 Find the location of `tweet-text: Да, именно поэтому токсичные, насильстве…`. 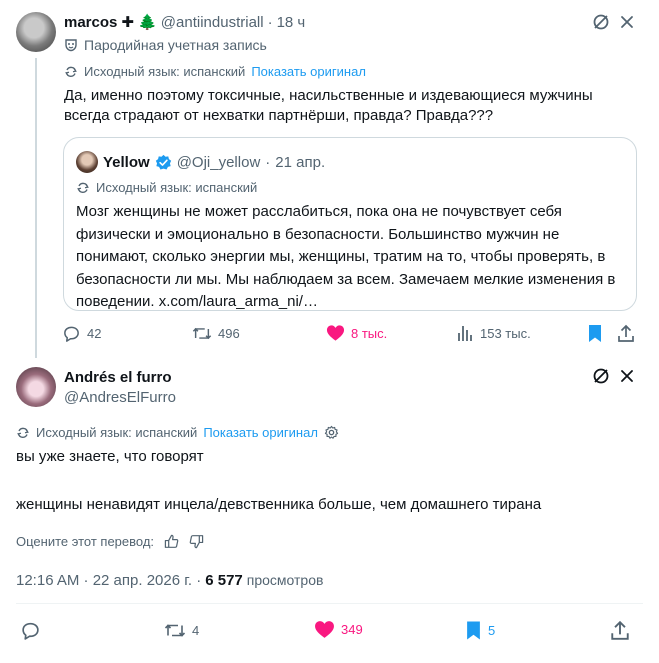

tweet-text: Да, именно поэтому токсичные, насильстве… is located at coordinates (328, 105).